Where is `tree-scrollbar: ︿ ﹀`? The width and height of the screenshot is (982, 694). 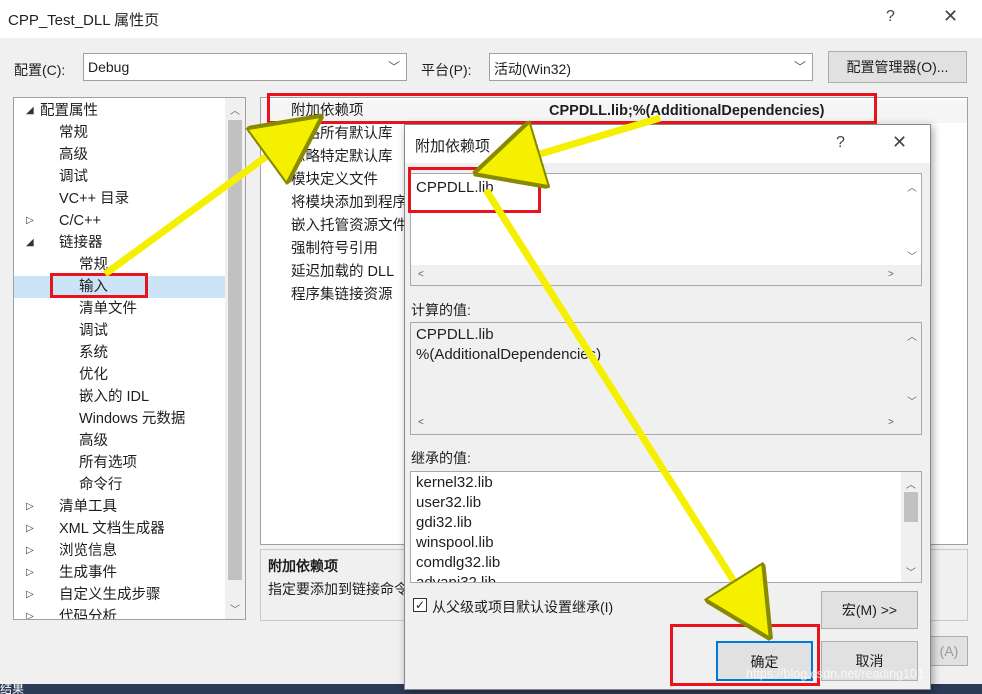 tree-scrollbar: ︿ ﹀ is located at coordinates (235, 358).